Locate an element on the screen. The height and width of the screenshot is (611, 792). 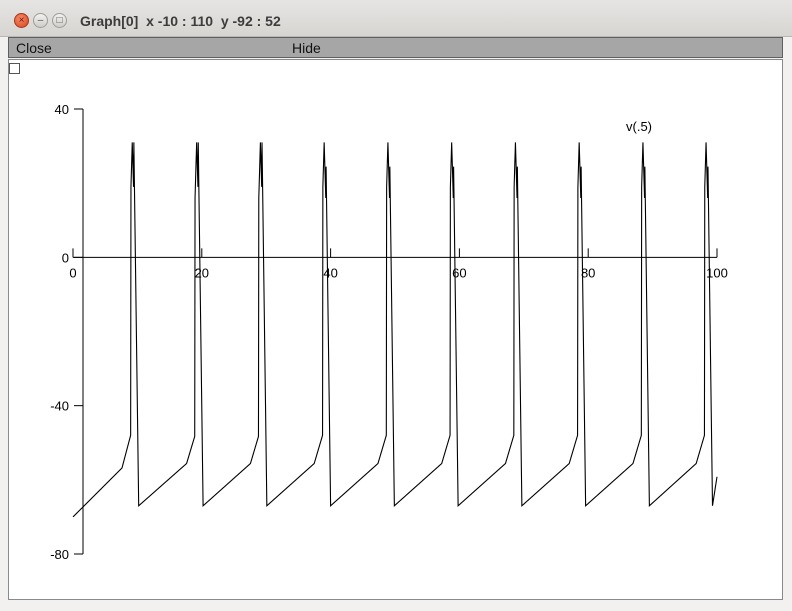
x-tick-label: 20 is located at coordinates (202, 272).